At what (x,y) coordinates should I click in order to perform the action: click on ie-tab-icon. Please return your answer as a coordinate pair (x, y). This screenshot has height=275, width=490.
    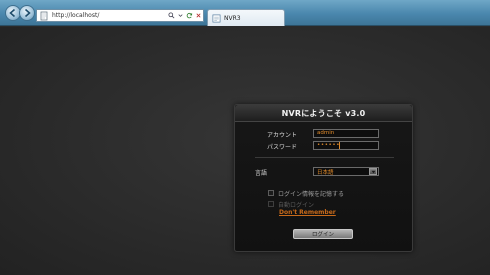
    Looking at the image, I should click on (216, 18).